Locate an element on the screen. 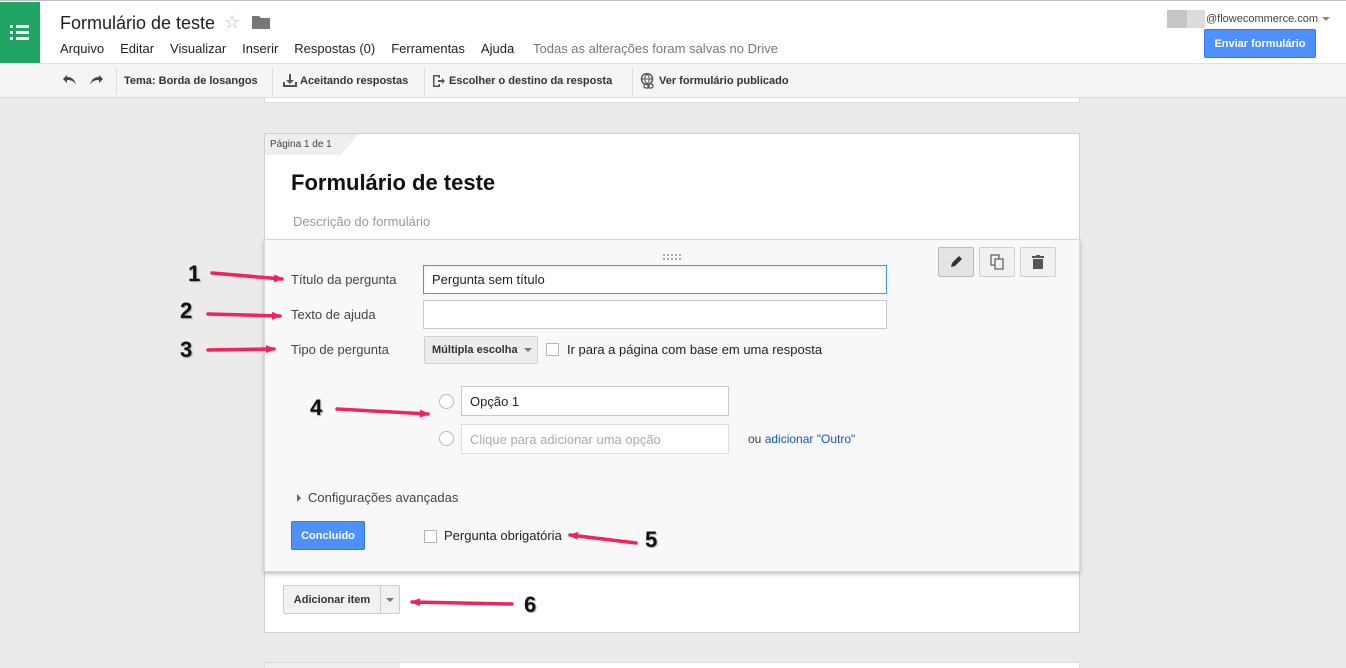 Image resolution: width=1346 pixels, height=668 pixels. question-type-select: Múltipla escolha is located at coordinates (481, 350).